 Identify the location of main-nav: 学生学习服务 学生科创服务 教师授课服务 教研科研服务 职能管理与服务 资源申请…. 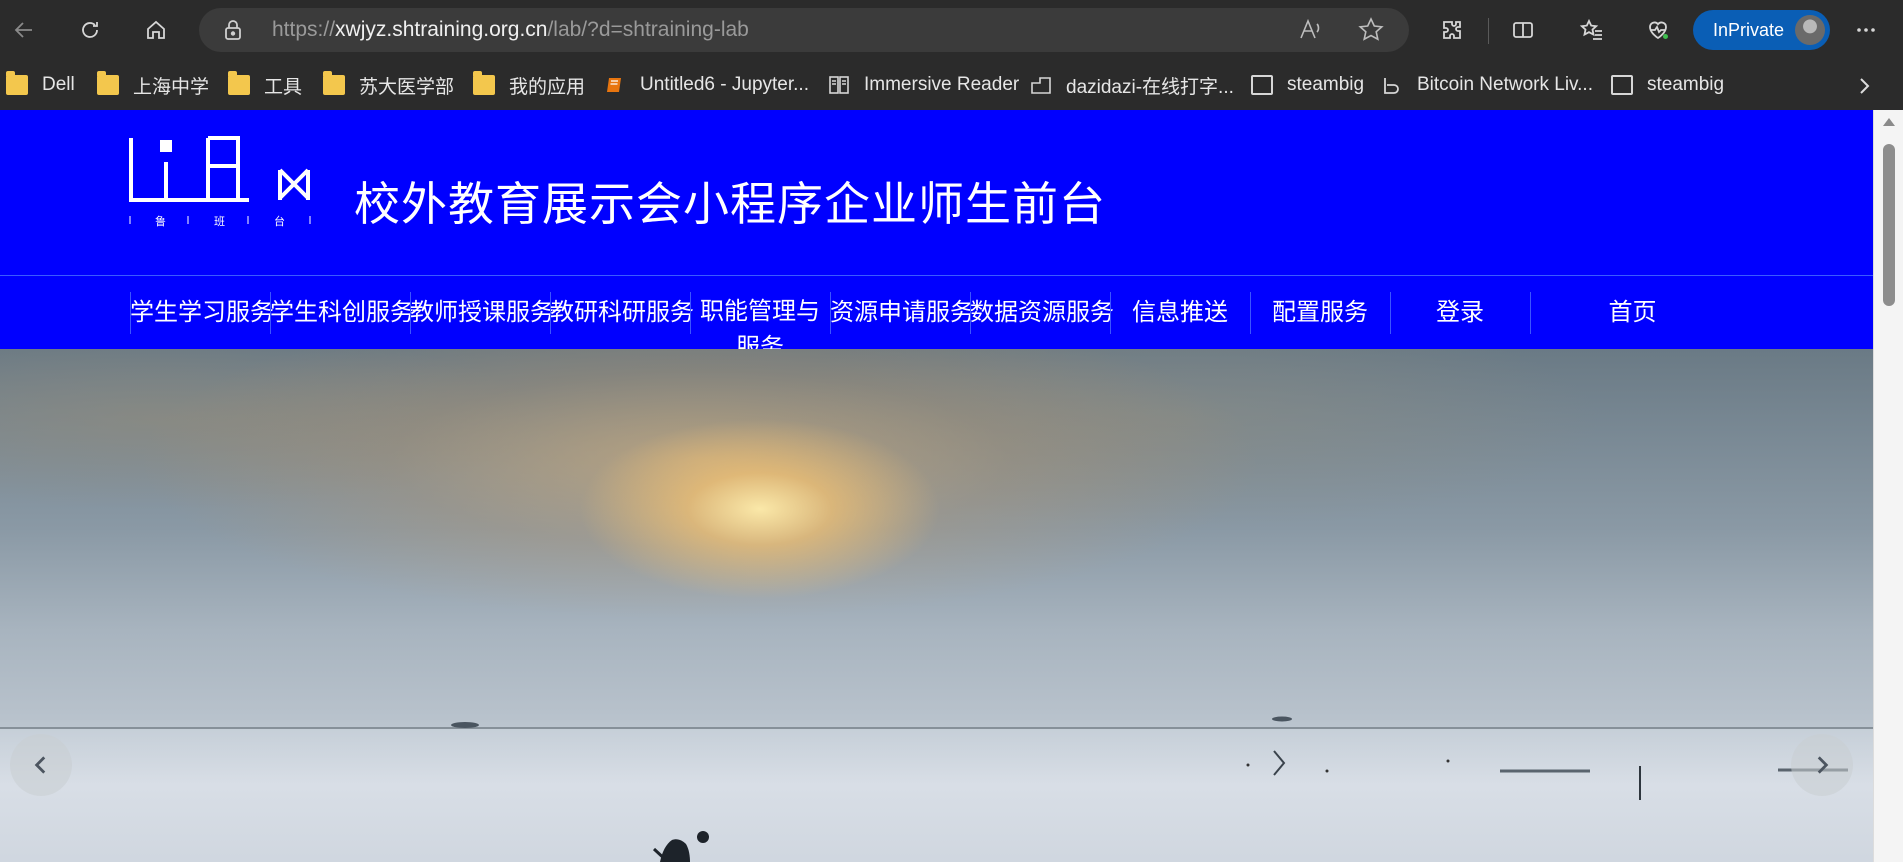
(936, 318).